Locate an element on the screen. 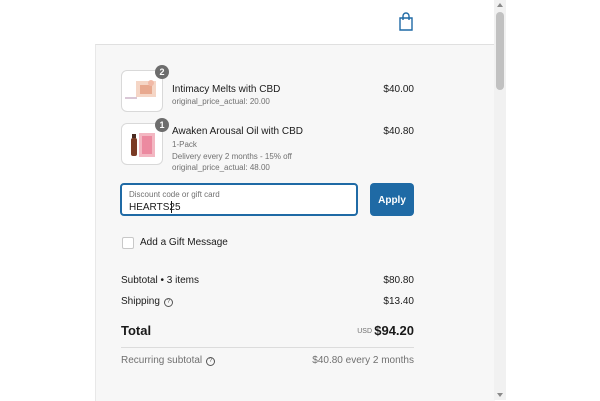 The height and width of the screenshot is (401, 600). gift-message-checkbox is located at coordinates (128, 243).